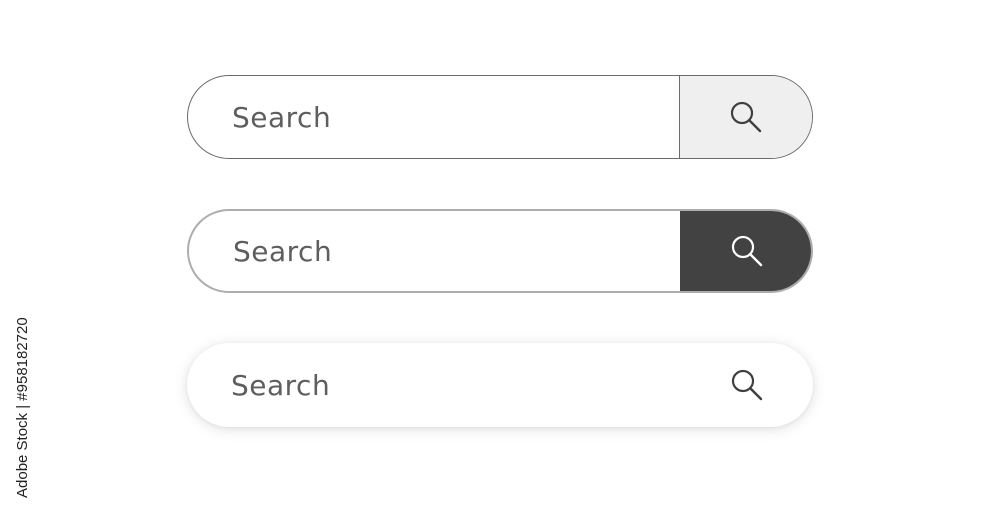 This screenshot has height=507, width=1000. Describe the element at coordinates (22, 407) in the screenshot. I see `stock-watermark-text: Adobe Stock | #958182720` at that location.